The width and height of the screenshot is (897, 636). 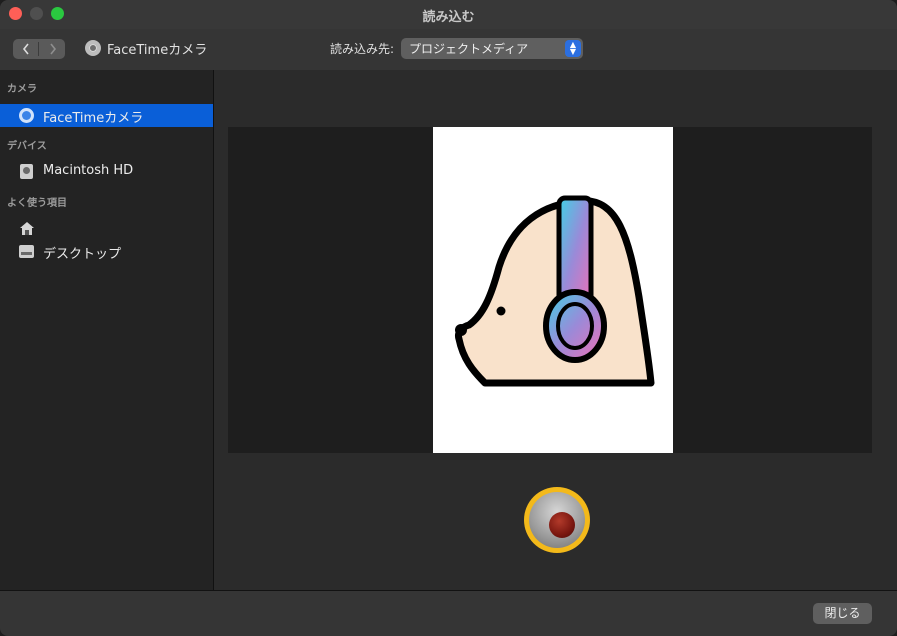 What do you see at coordinates (842, 613) in the screenshot?
I see `close-button: 閉じる` at bounding box center [842, 613].